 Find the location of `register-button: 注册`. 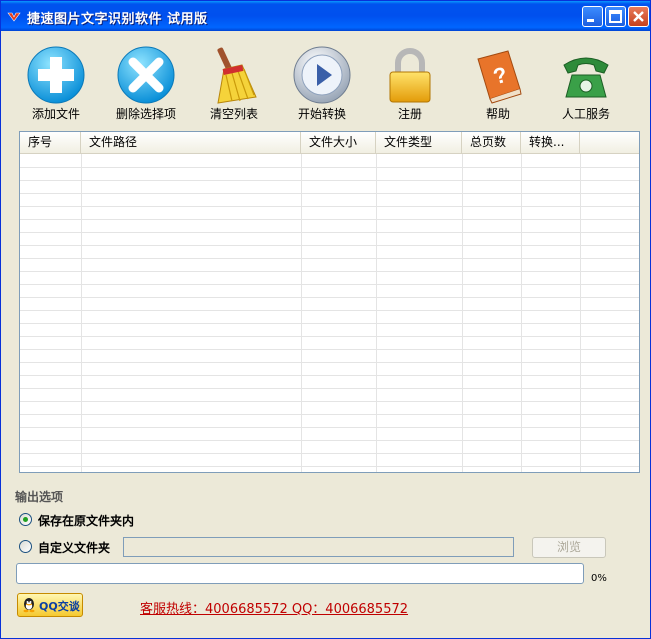

register-button: 注册 is located at coordinates (410, 80).